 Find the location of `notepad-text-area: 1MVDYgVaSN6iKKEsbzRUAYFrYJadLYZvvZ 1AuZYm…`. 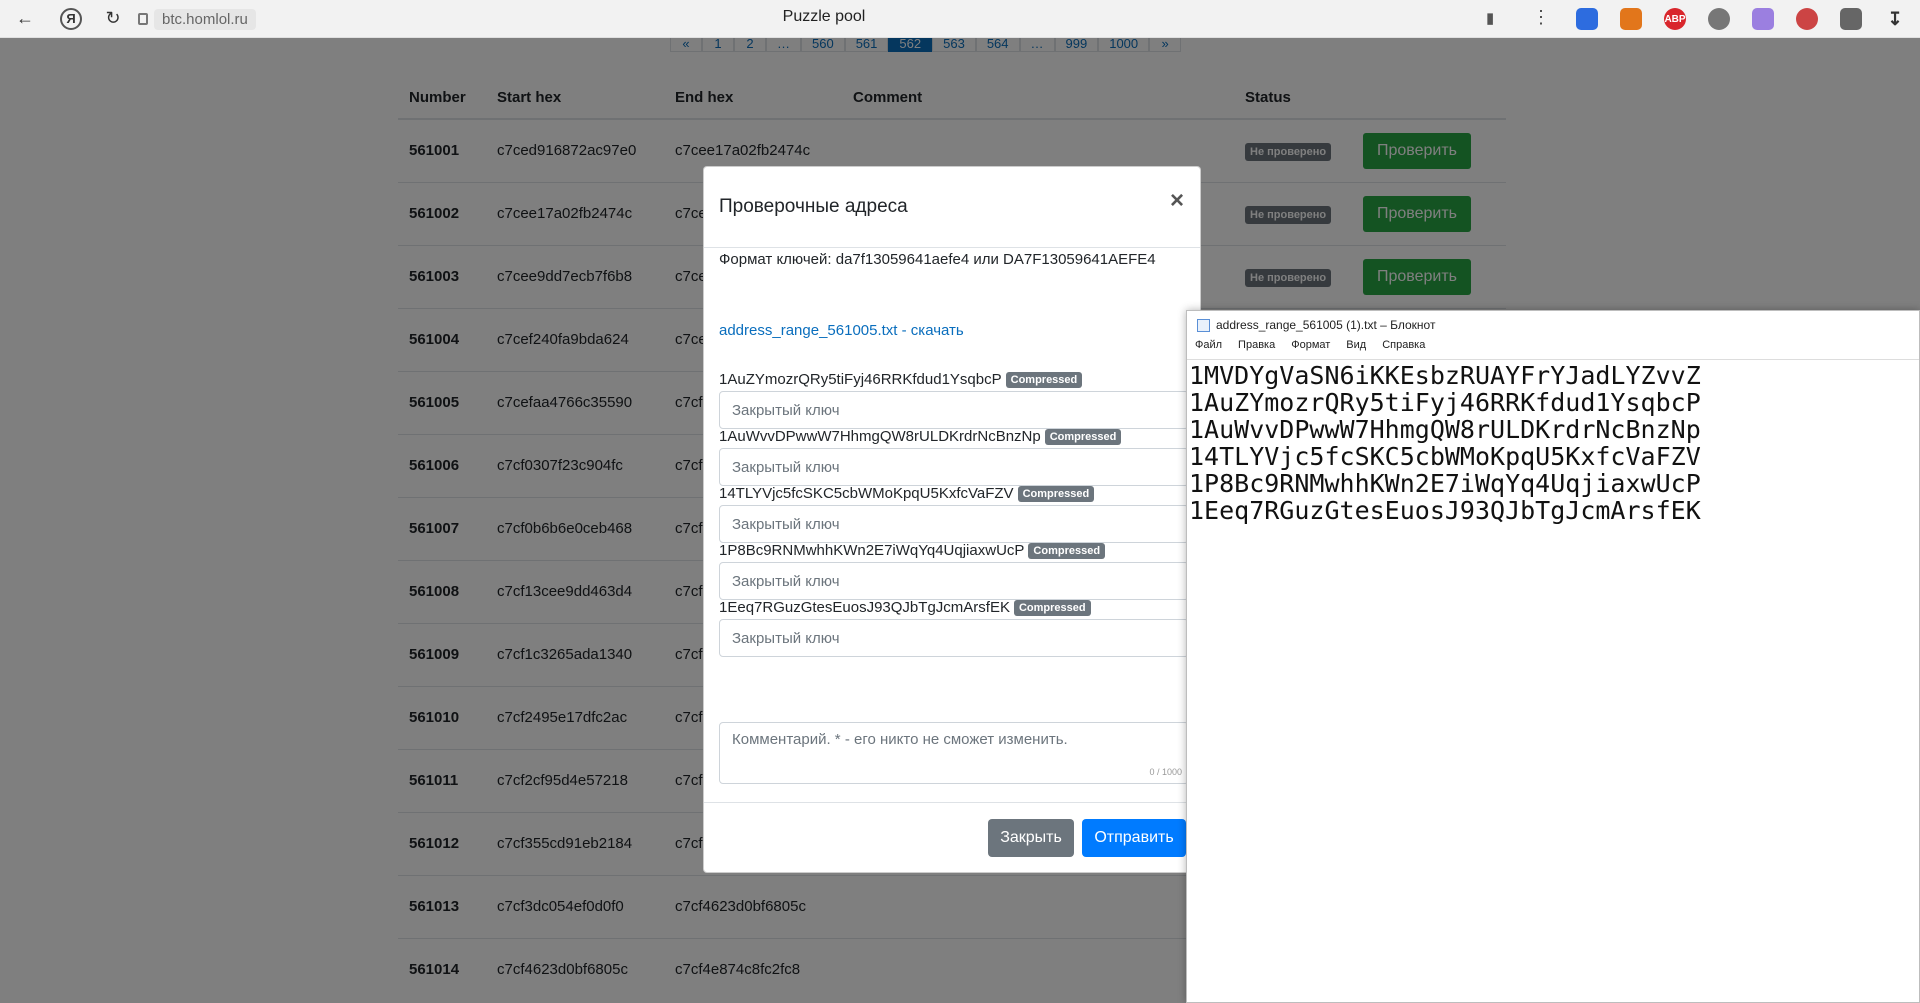

notepad-text-area: 1MVDYgVaSN6iKKEsbzRUAYFrYJadLYZvvZ 1AuZYm… is located at coordinates (1553, 441).